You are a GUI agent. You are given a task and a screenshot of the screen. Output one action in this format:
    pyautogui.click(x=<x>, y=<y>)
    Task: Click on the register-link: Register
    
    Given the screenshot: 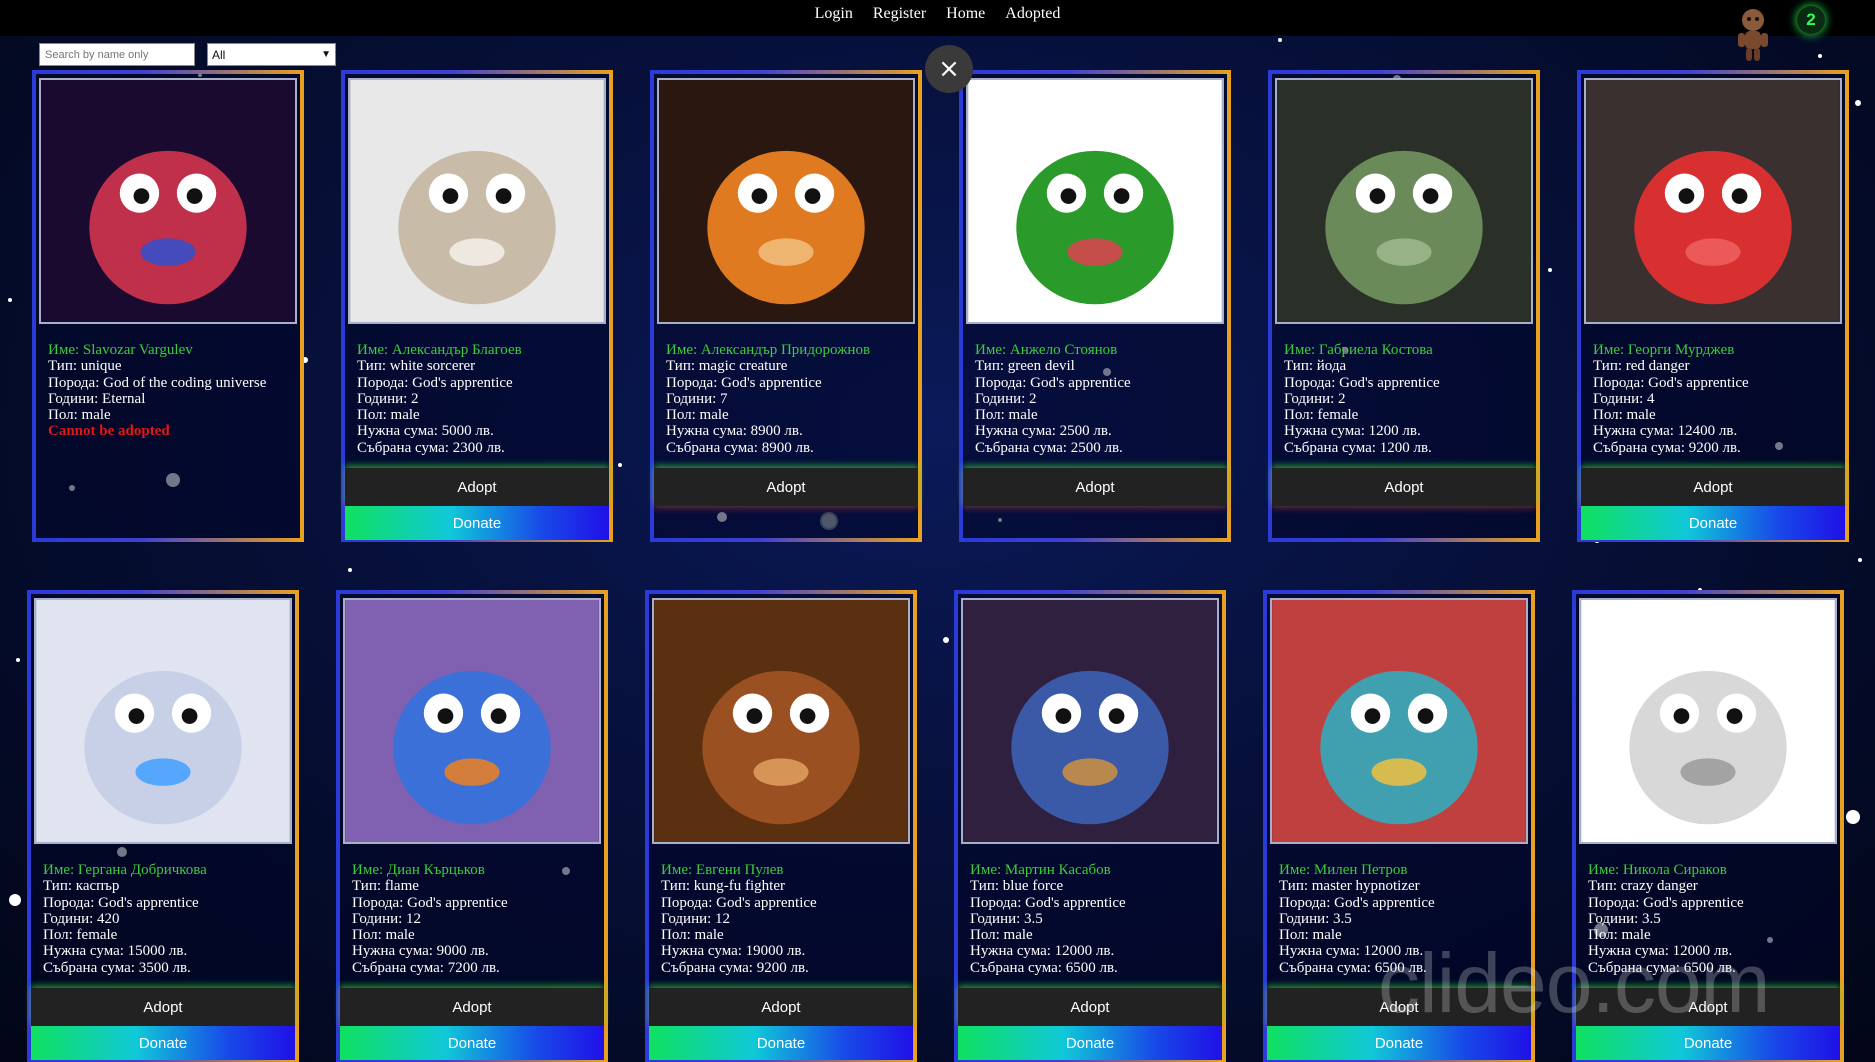 What is the action you would take?
    pyautogui.click(x=899, y=14)
    